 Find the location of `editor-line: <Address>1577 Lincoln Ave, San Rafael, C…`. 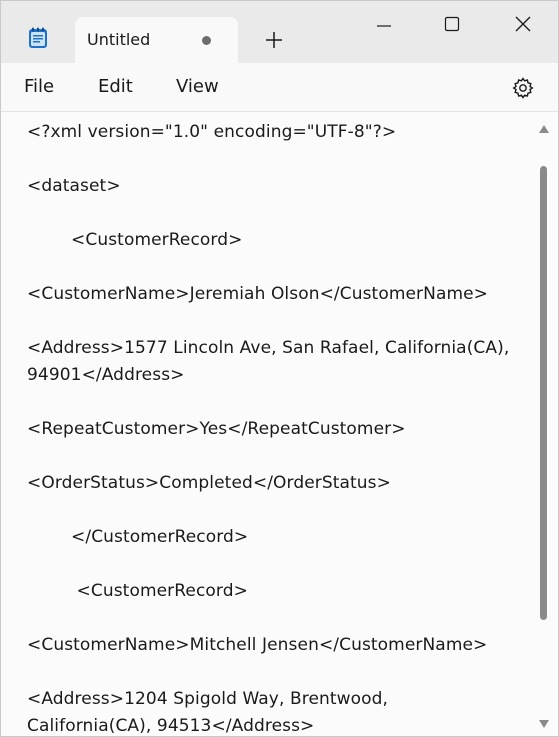

editor-line: <Address>1577 Lincoln Ave, San Rafael, C… is located at coordinates (268, 348).